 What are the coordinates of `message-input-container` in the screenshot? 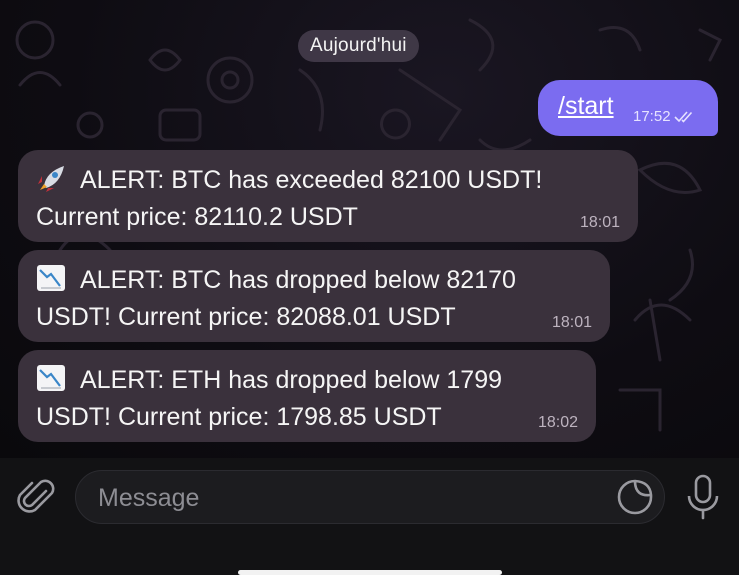 It's located at (370, 497).